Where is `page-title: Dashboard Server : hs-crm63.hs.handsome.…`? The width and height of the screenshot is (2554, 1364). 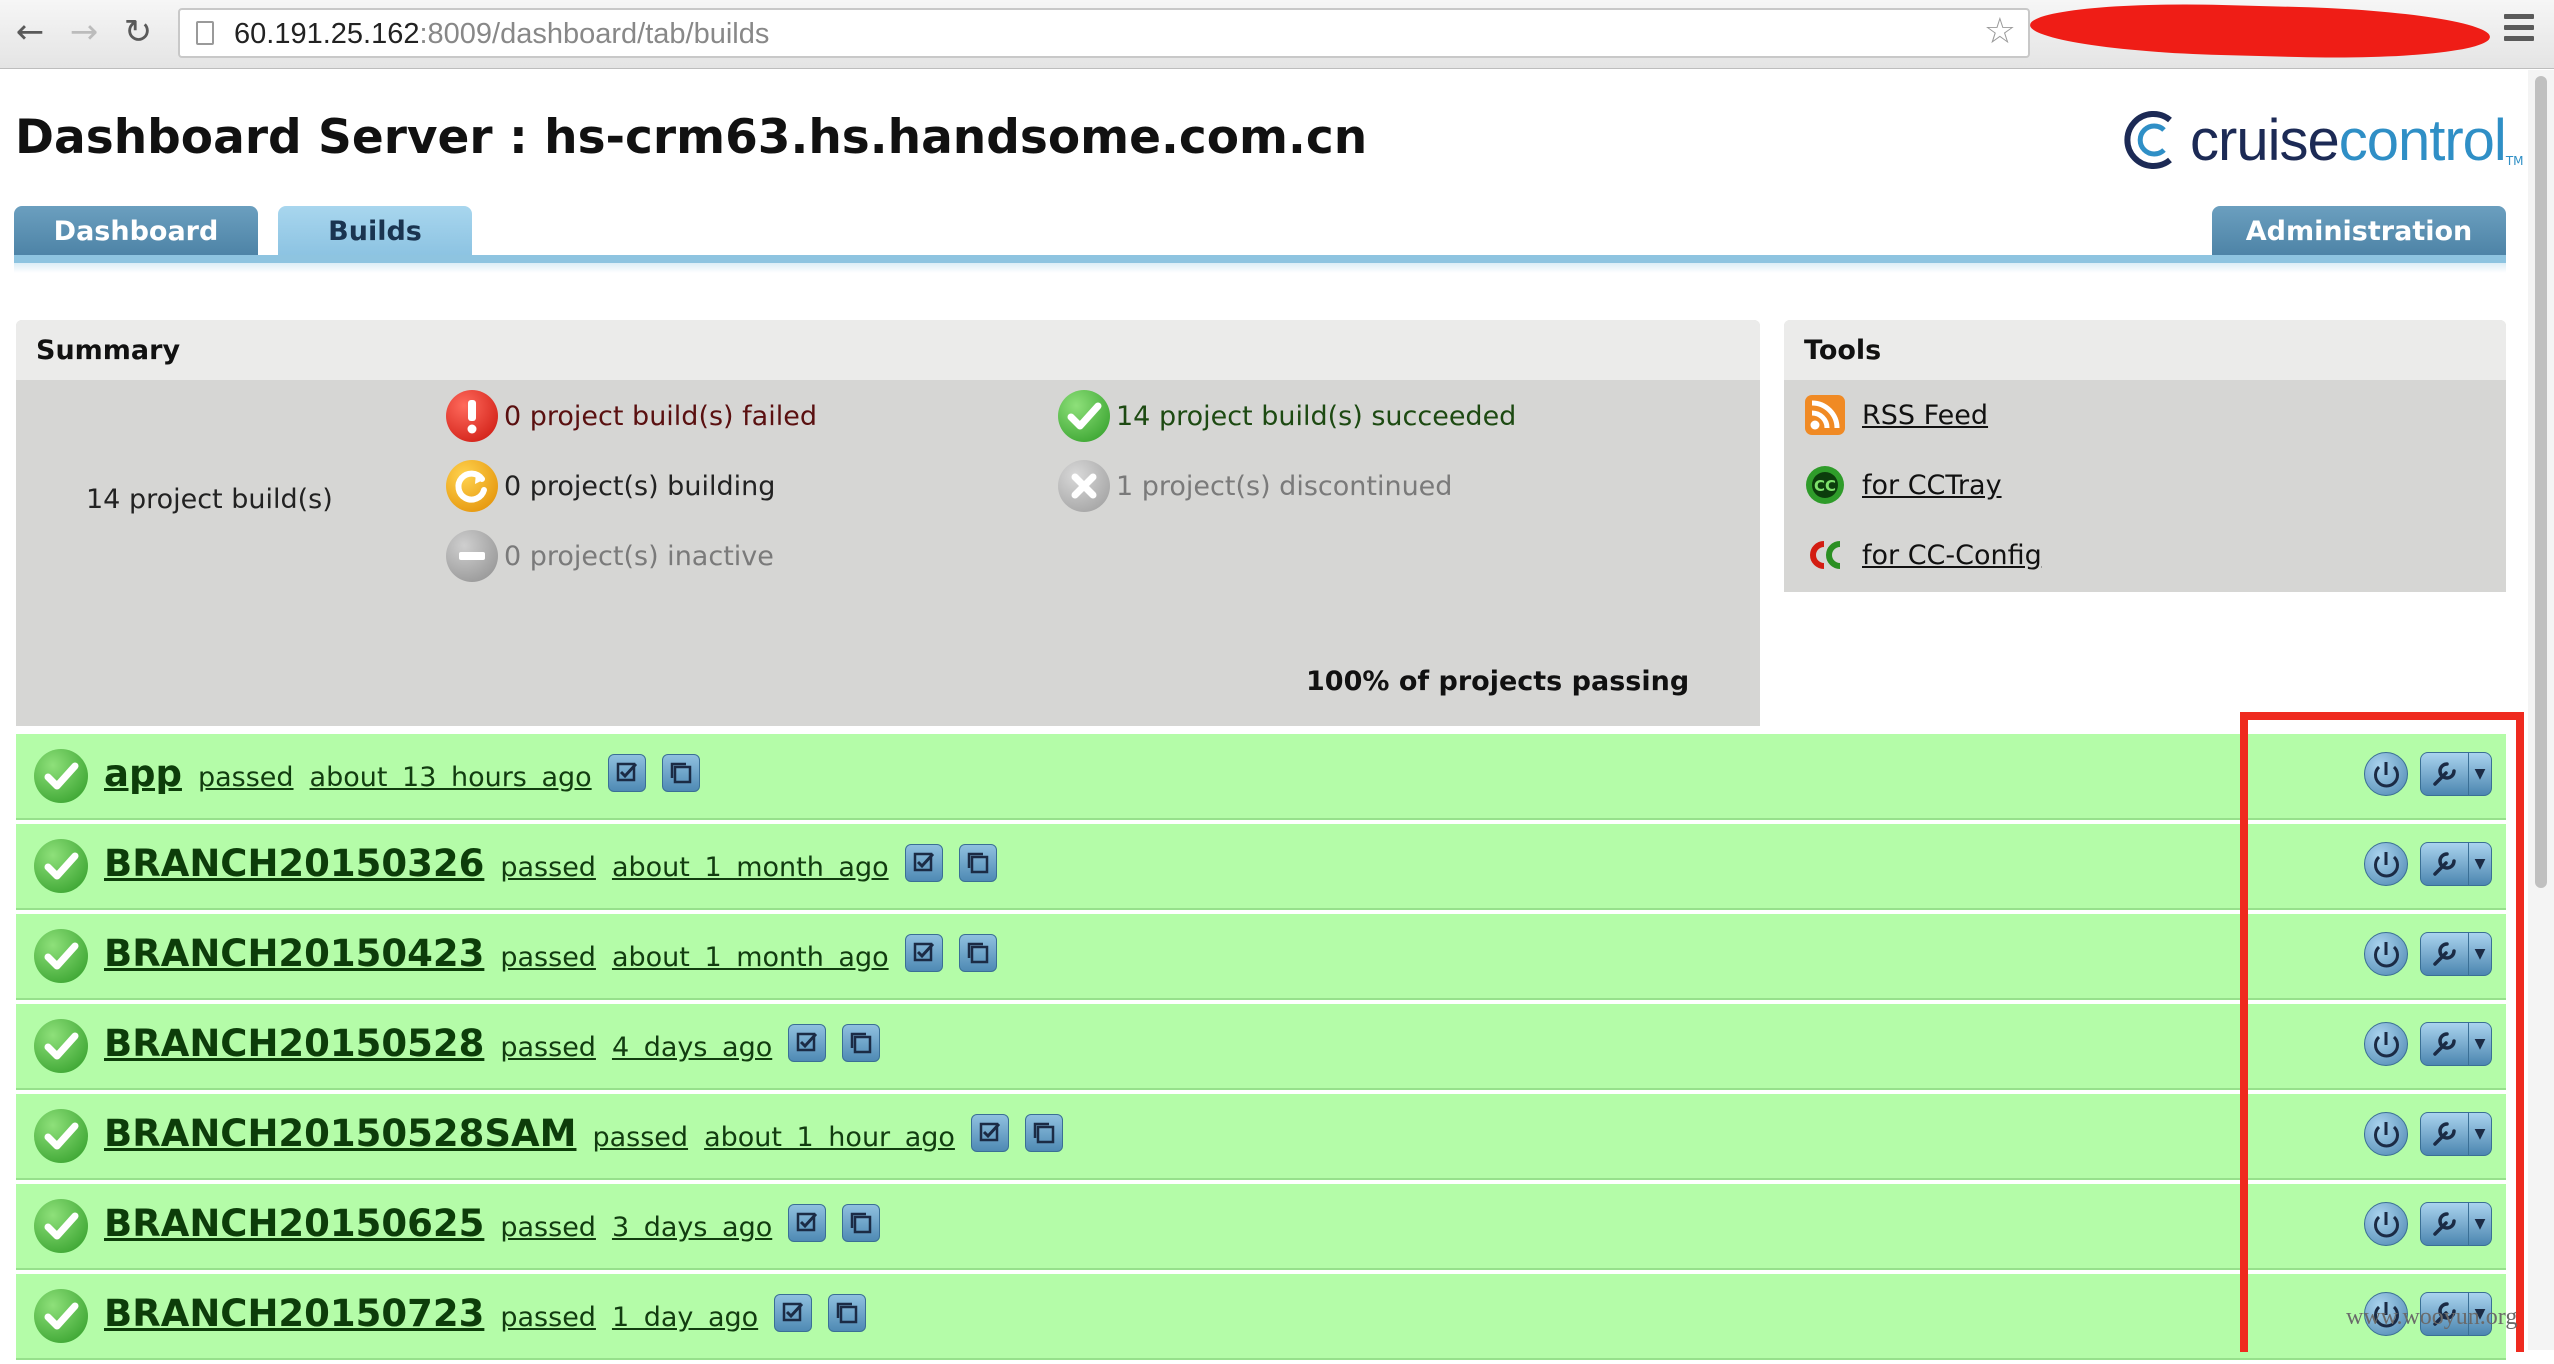
page-title: Dashboard Server : hs-crm63.hs.handsome.… is located at coordinates (691, 137).